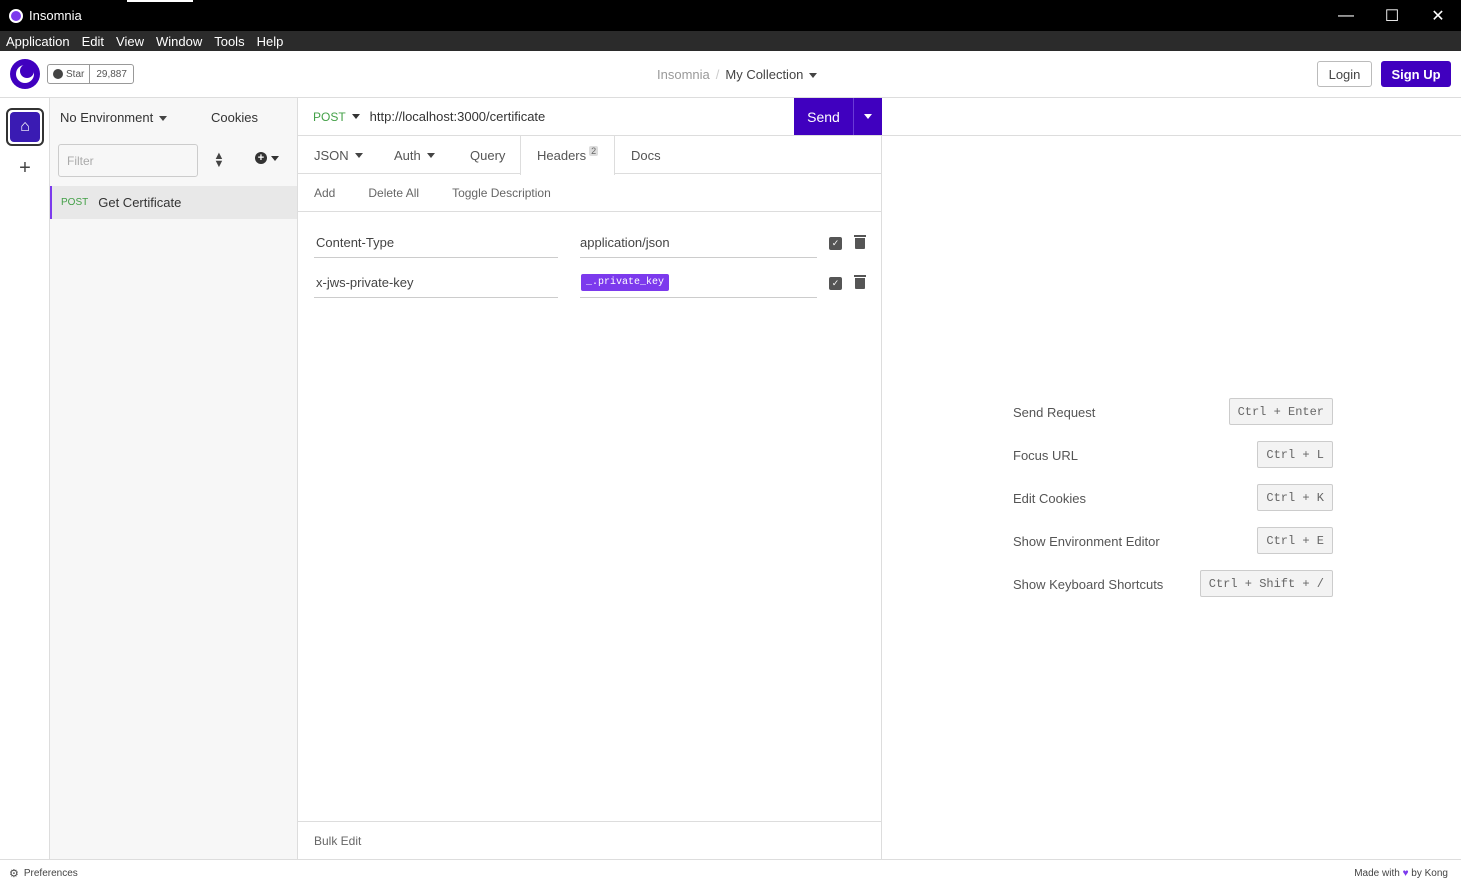  I want to click on header-name-field: Content-Type, so click(436, 243).